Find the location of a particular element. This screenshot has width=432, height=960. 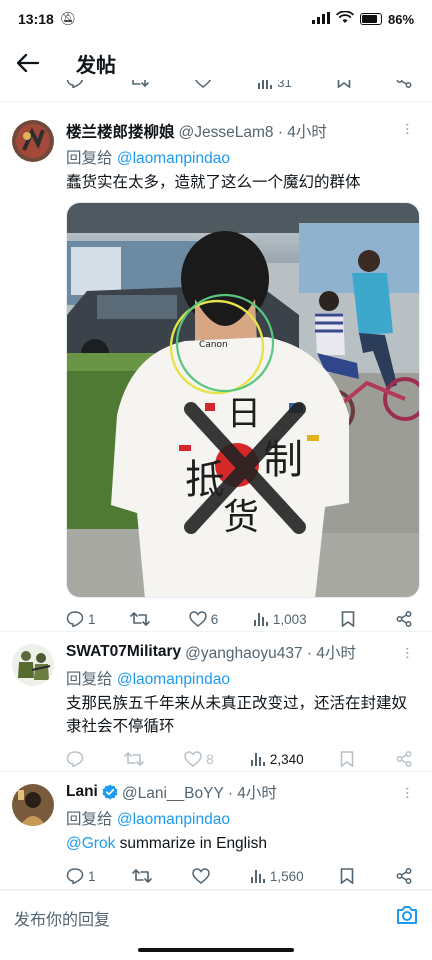

post-author-row: Lani @Lani__BoYY · 4小时 is located at coordinates (241, 792).